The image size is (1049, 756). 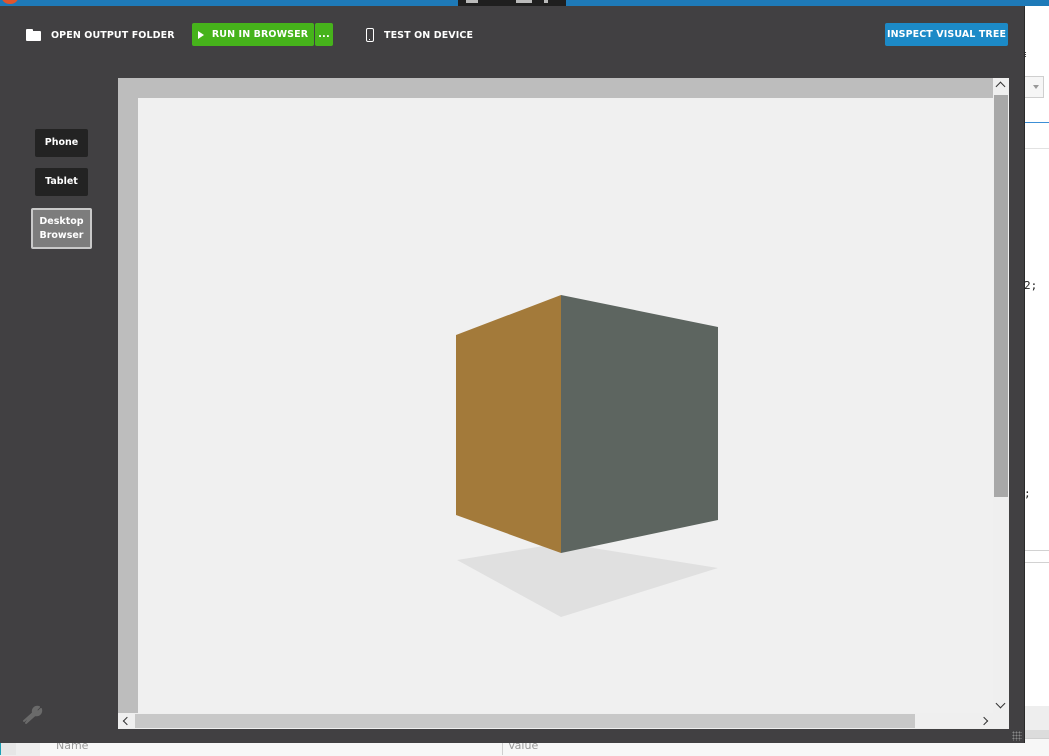 I want to click on scroll-up-icon, so click(x=1000, y=86).